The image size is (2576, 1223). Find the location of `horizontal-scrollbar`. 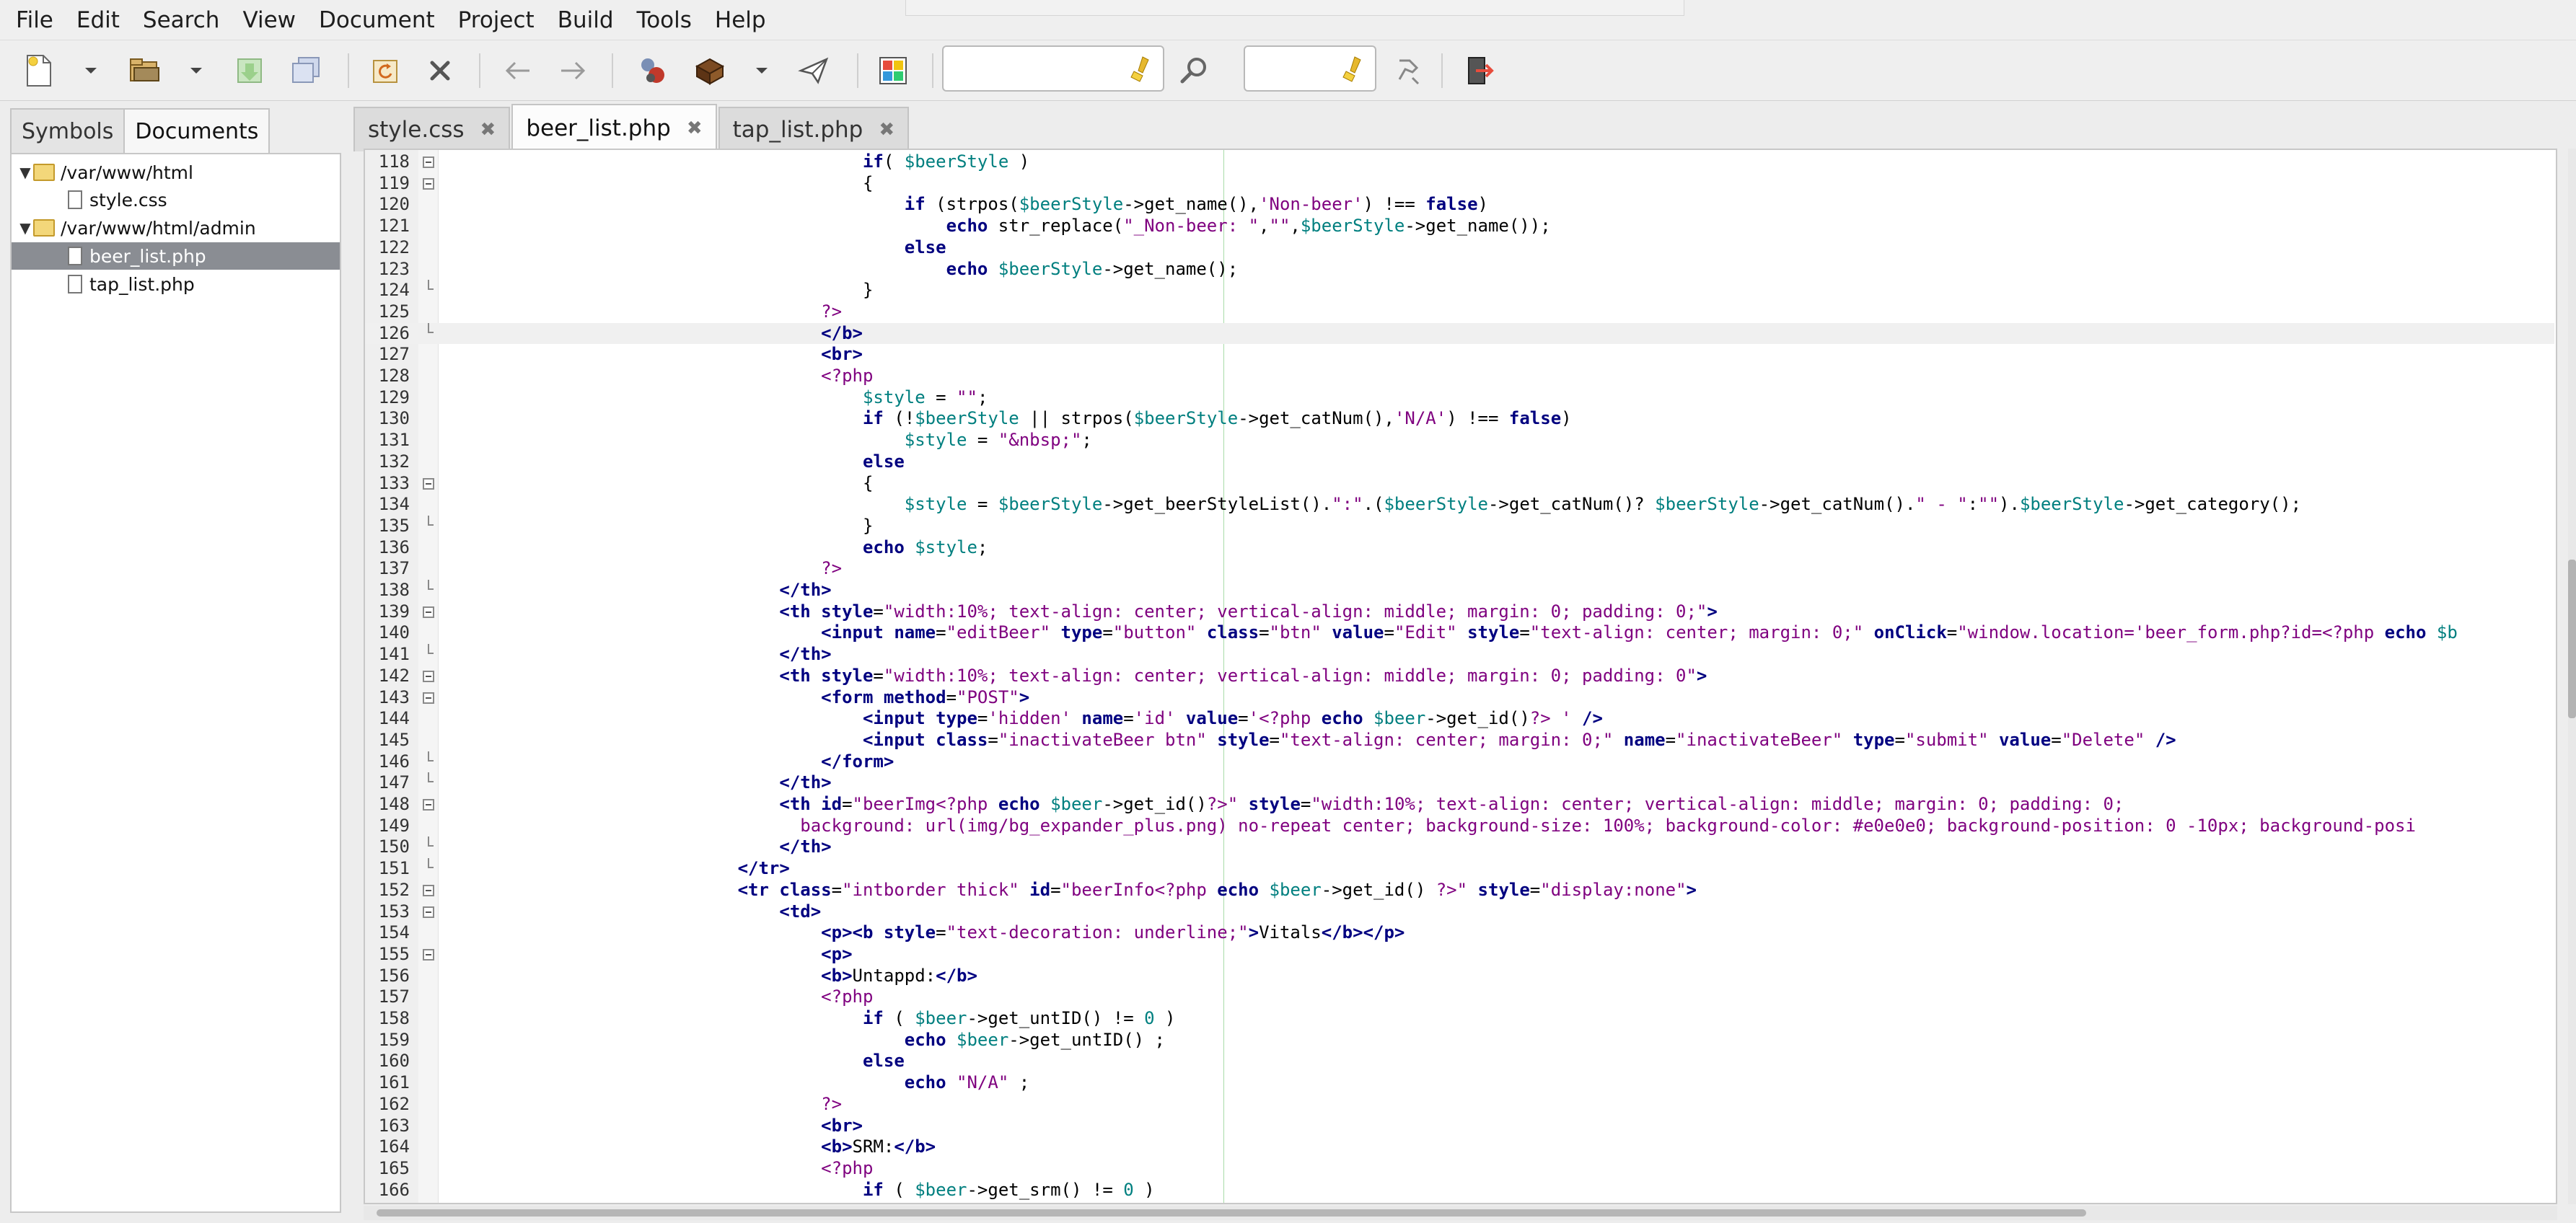

horizontal-scrollbar is located at coordinates (1460, 1213).